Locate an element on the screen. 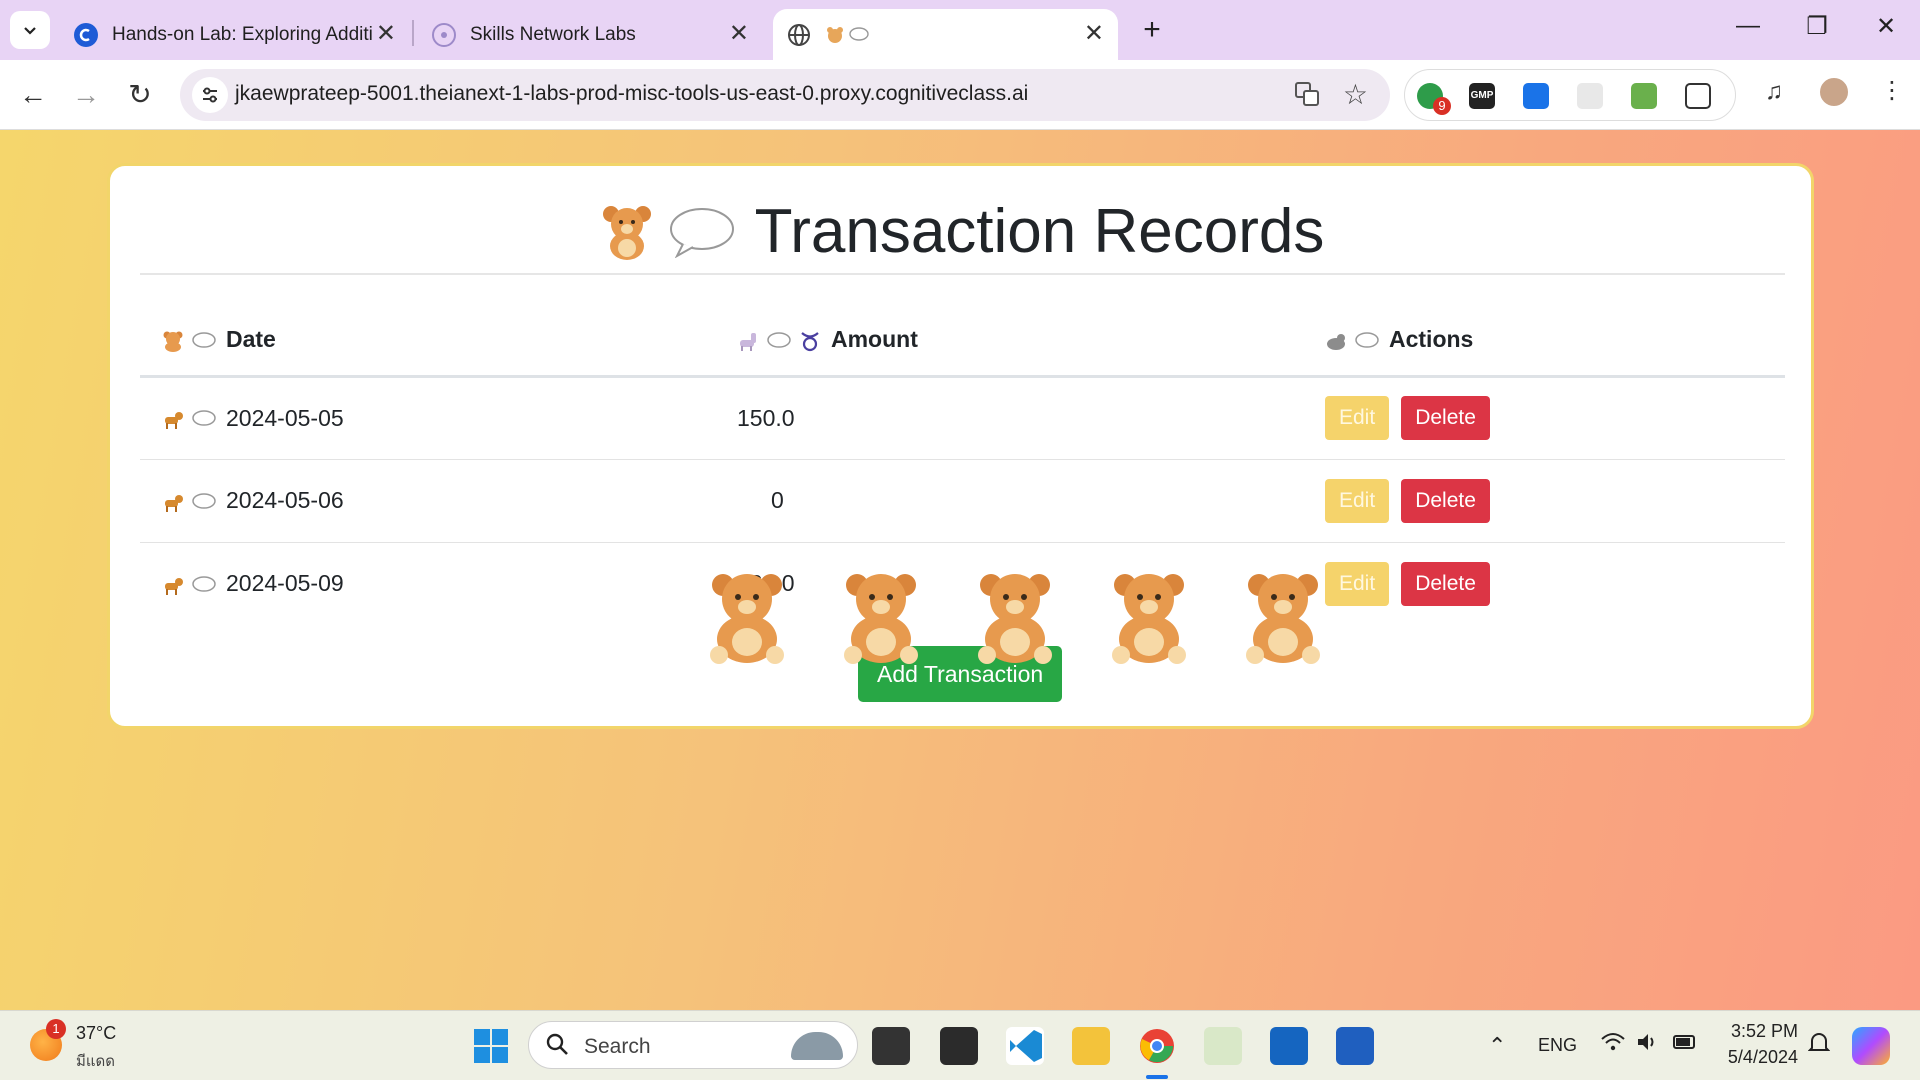 This screenshot has height=1080, width=1920. windows-start-icon is located at coordinates (491, 1046).